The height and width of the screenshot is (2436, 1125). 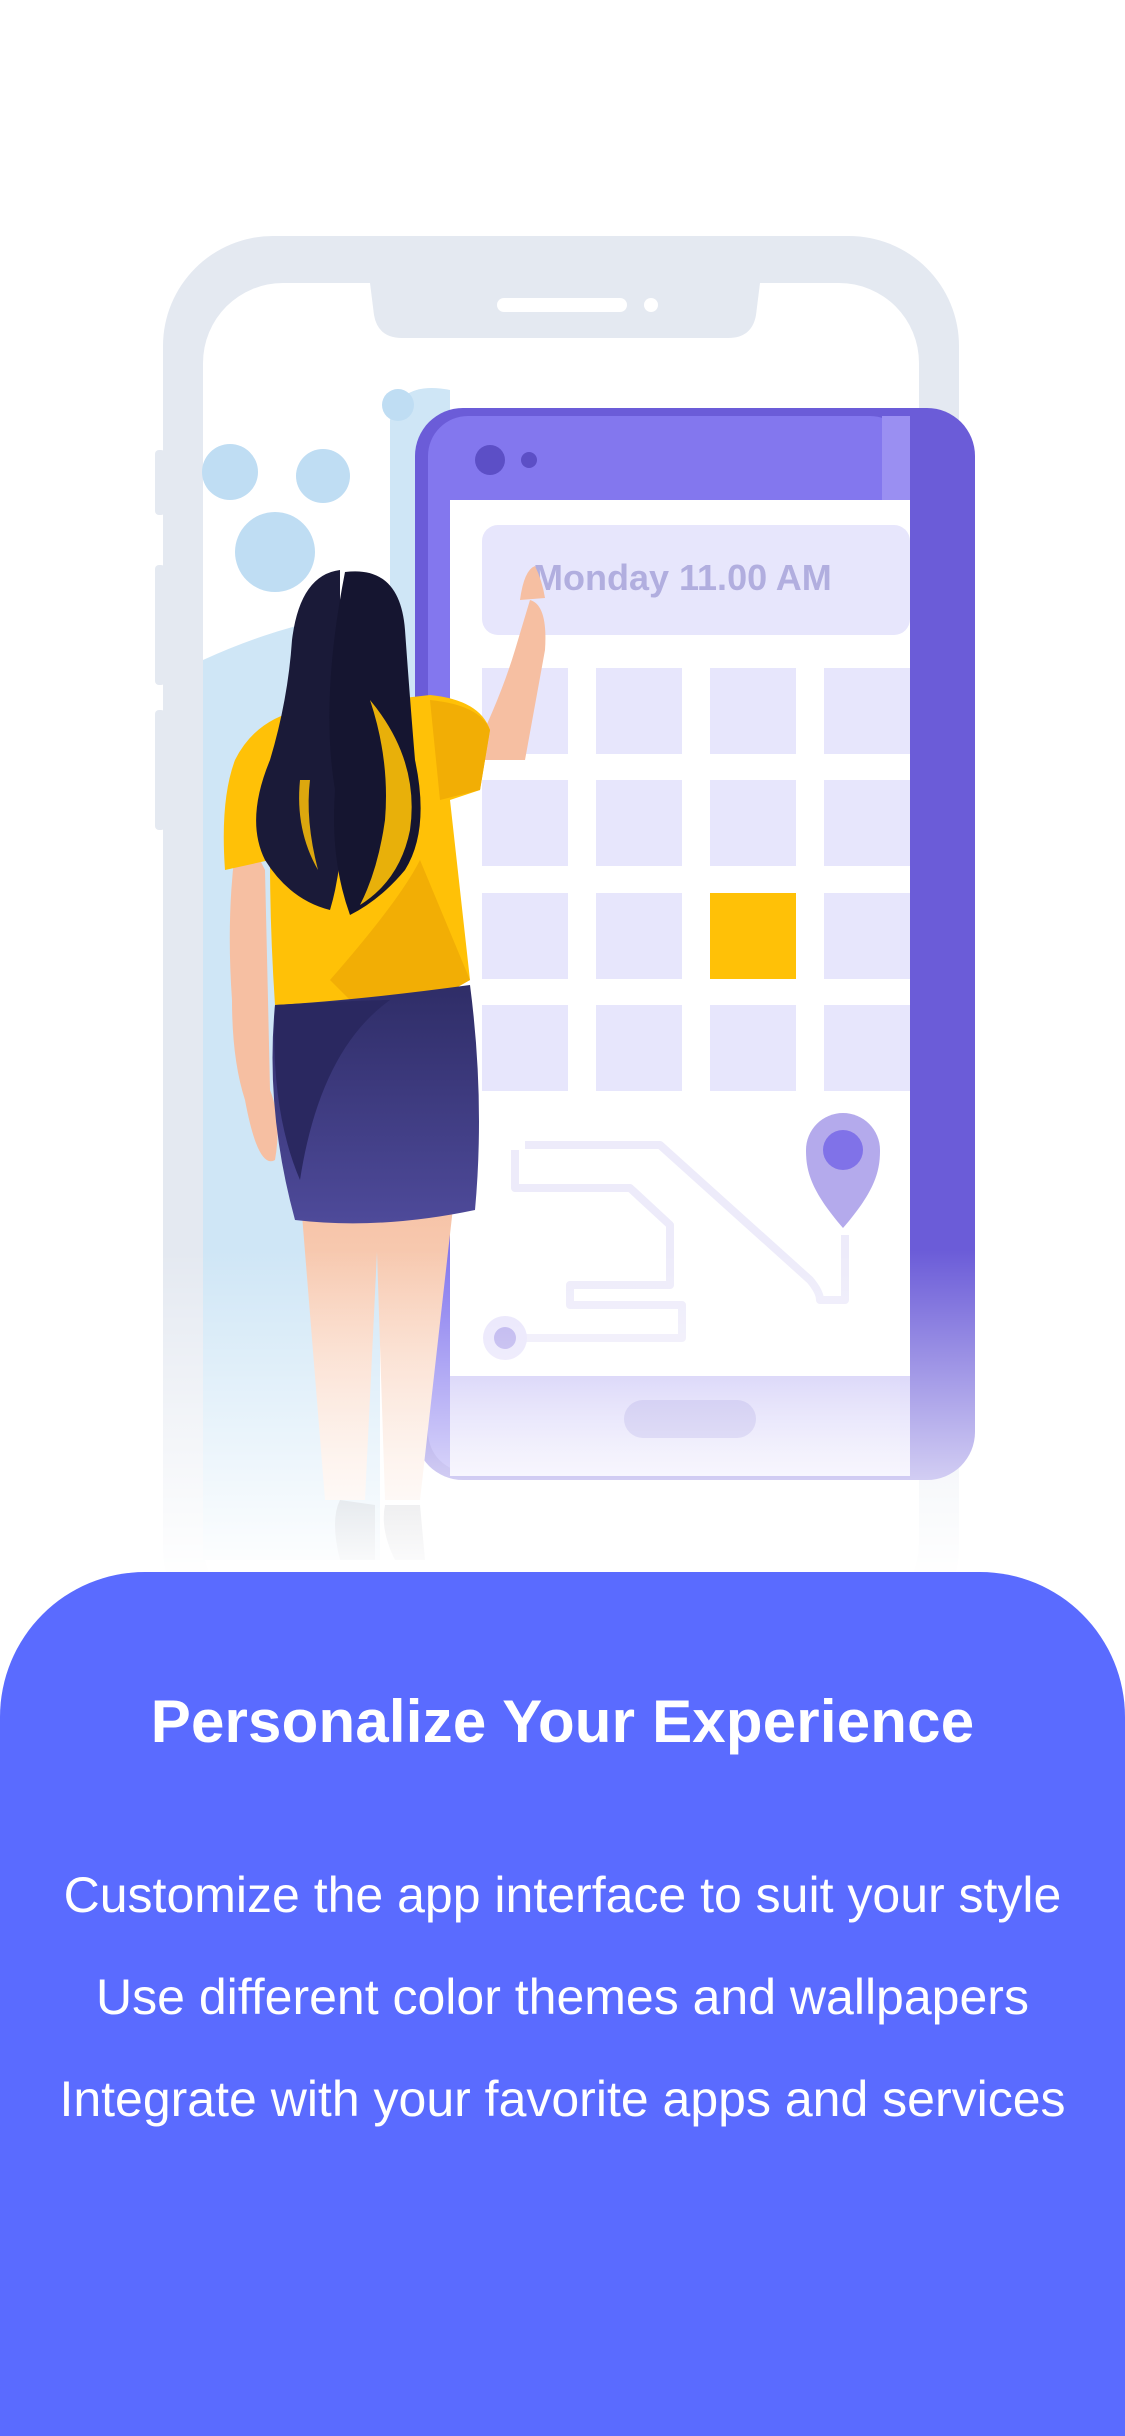 I want to click on calendar-header: Monday 11.00 AM, so click(x=696, y=580).